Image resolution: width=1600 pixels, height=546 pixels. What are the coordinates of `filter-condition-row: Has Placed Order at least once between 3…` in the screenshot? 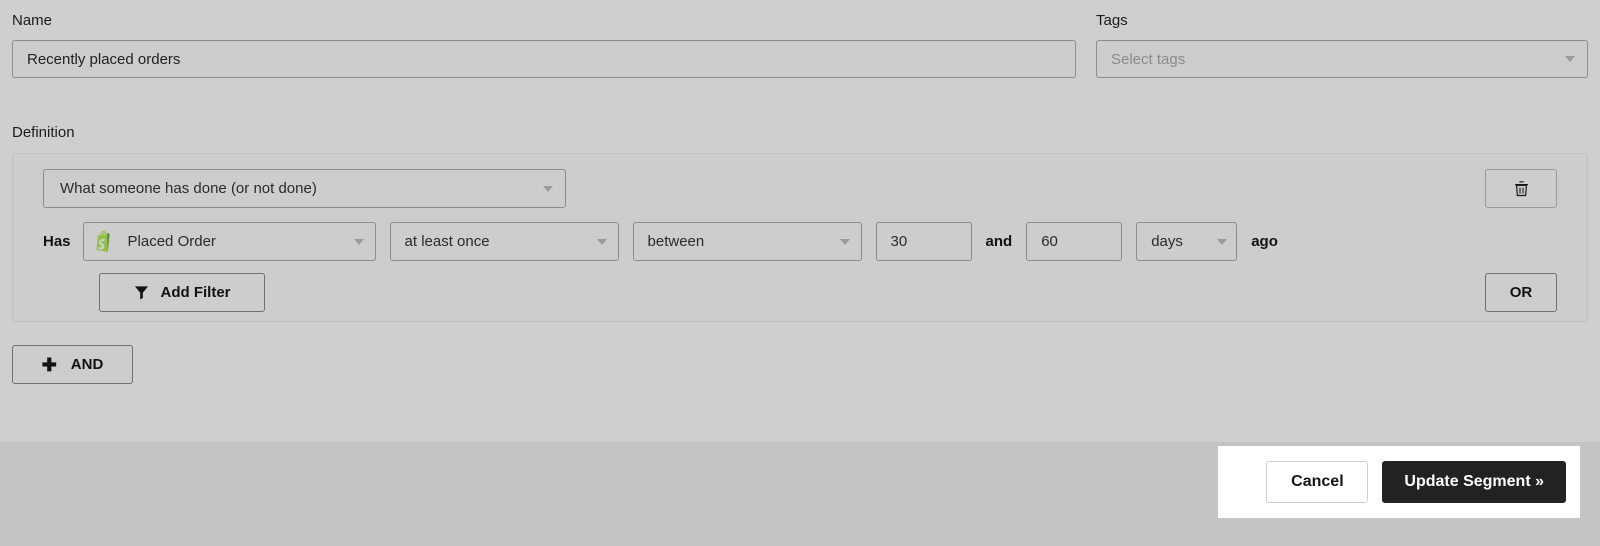 It's located at (660, 241).